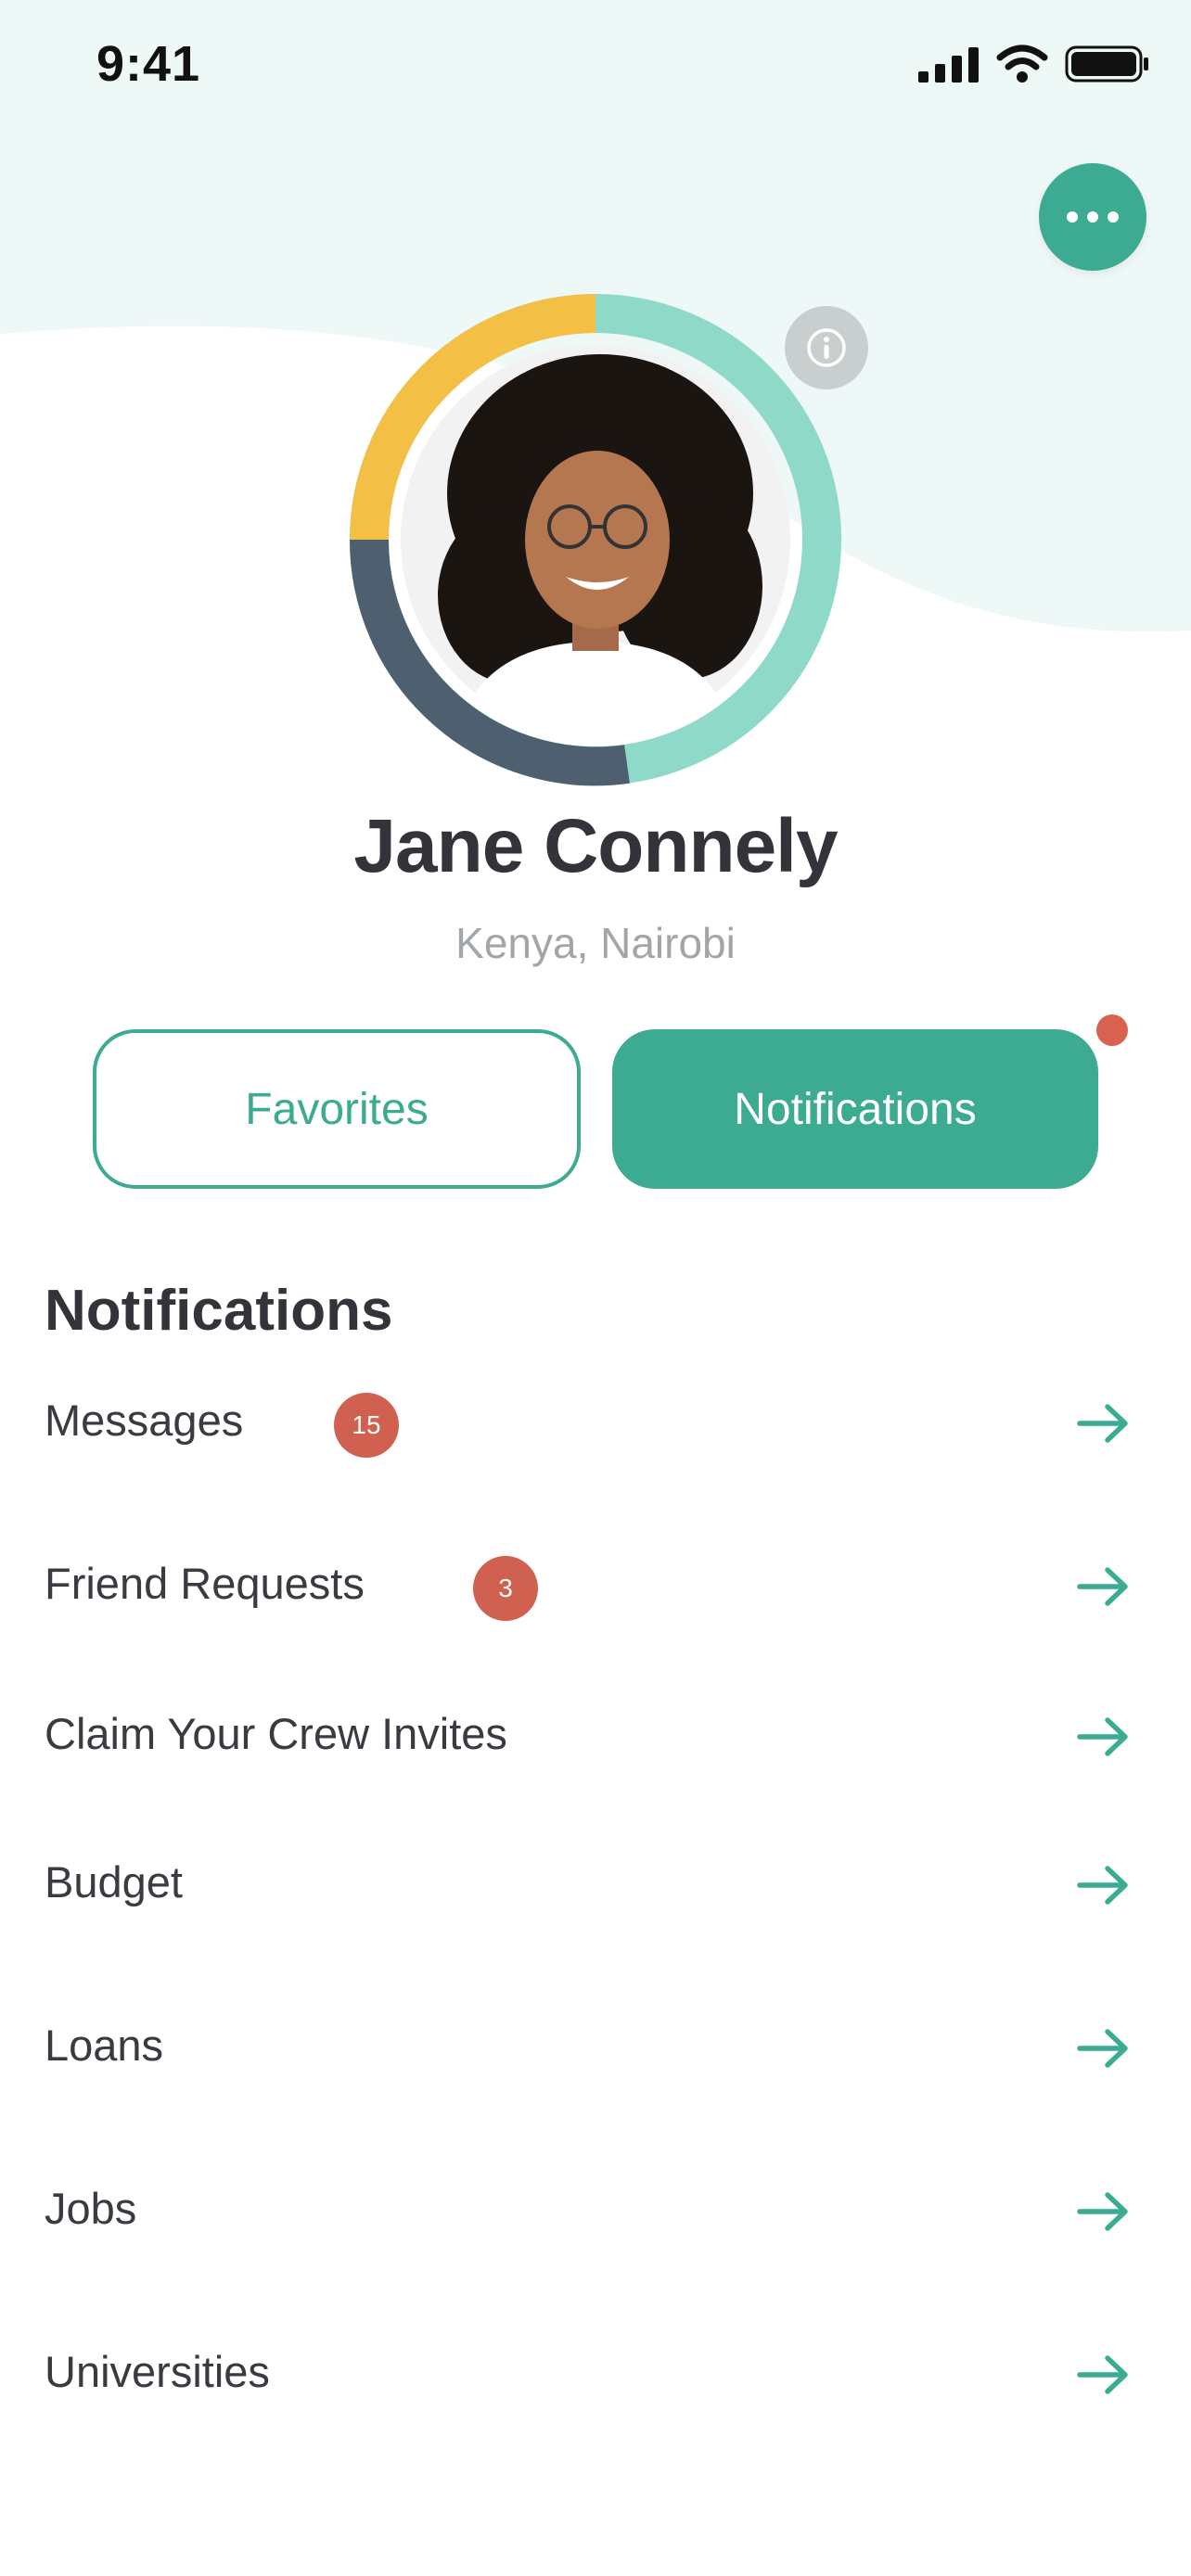 Image resolution: width=1191 pixels, height=2576 pixels. What do you see at coordinates (1022, 64) in the screenshot?
I see `wifi-icon` at bounding box center [1022, 64].